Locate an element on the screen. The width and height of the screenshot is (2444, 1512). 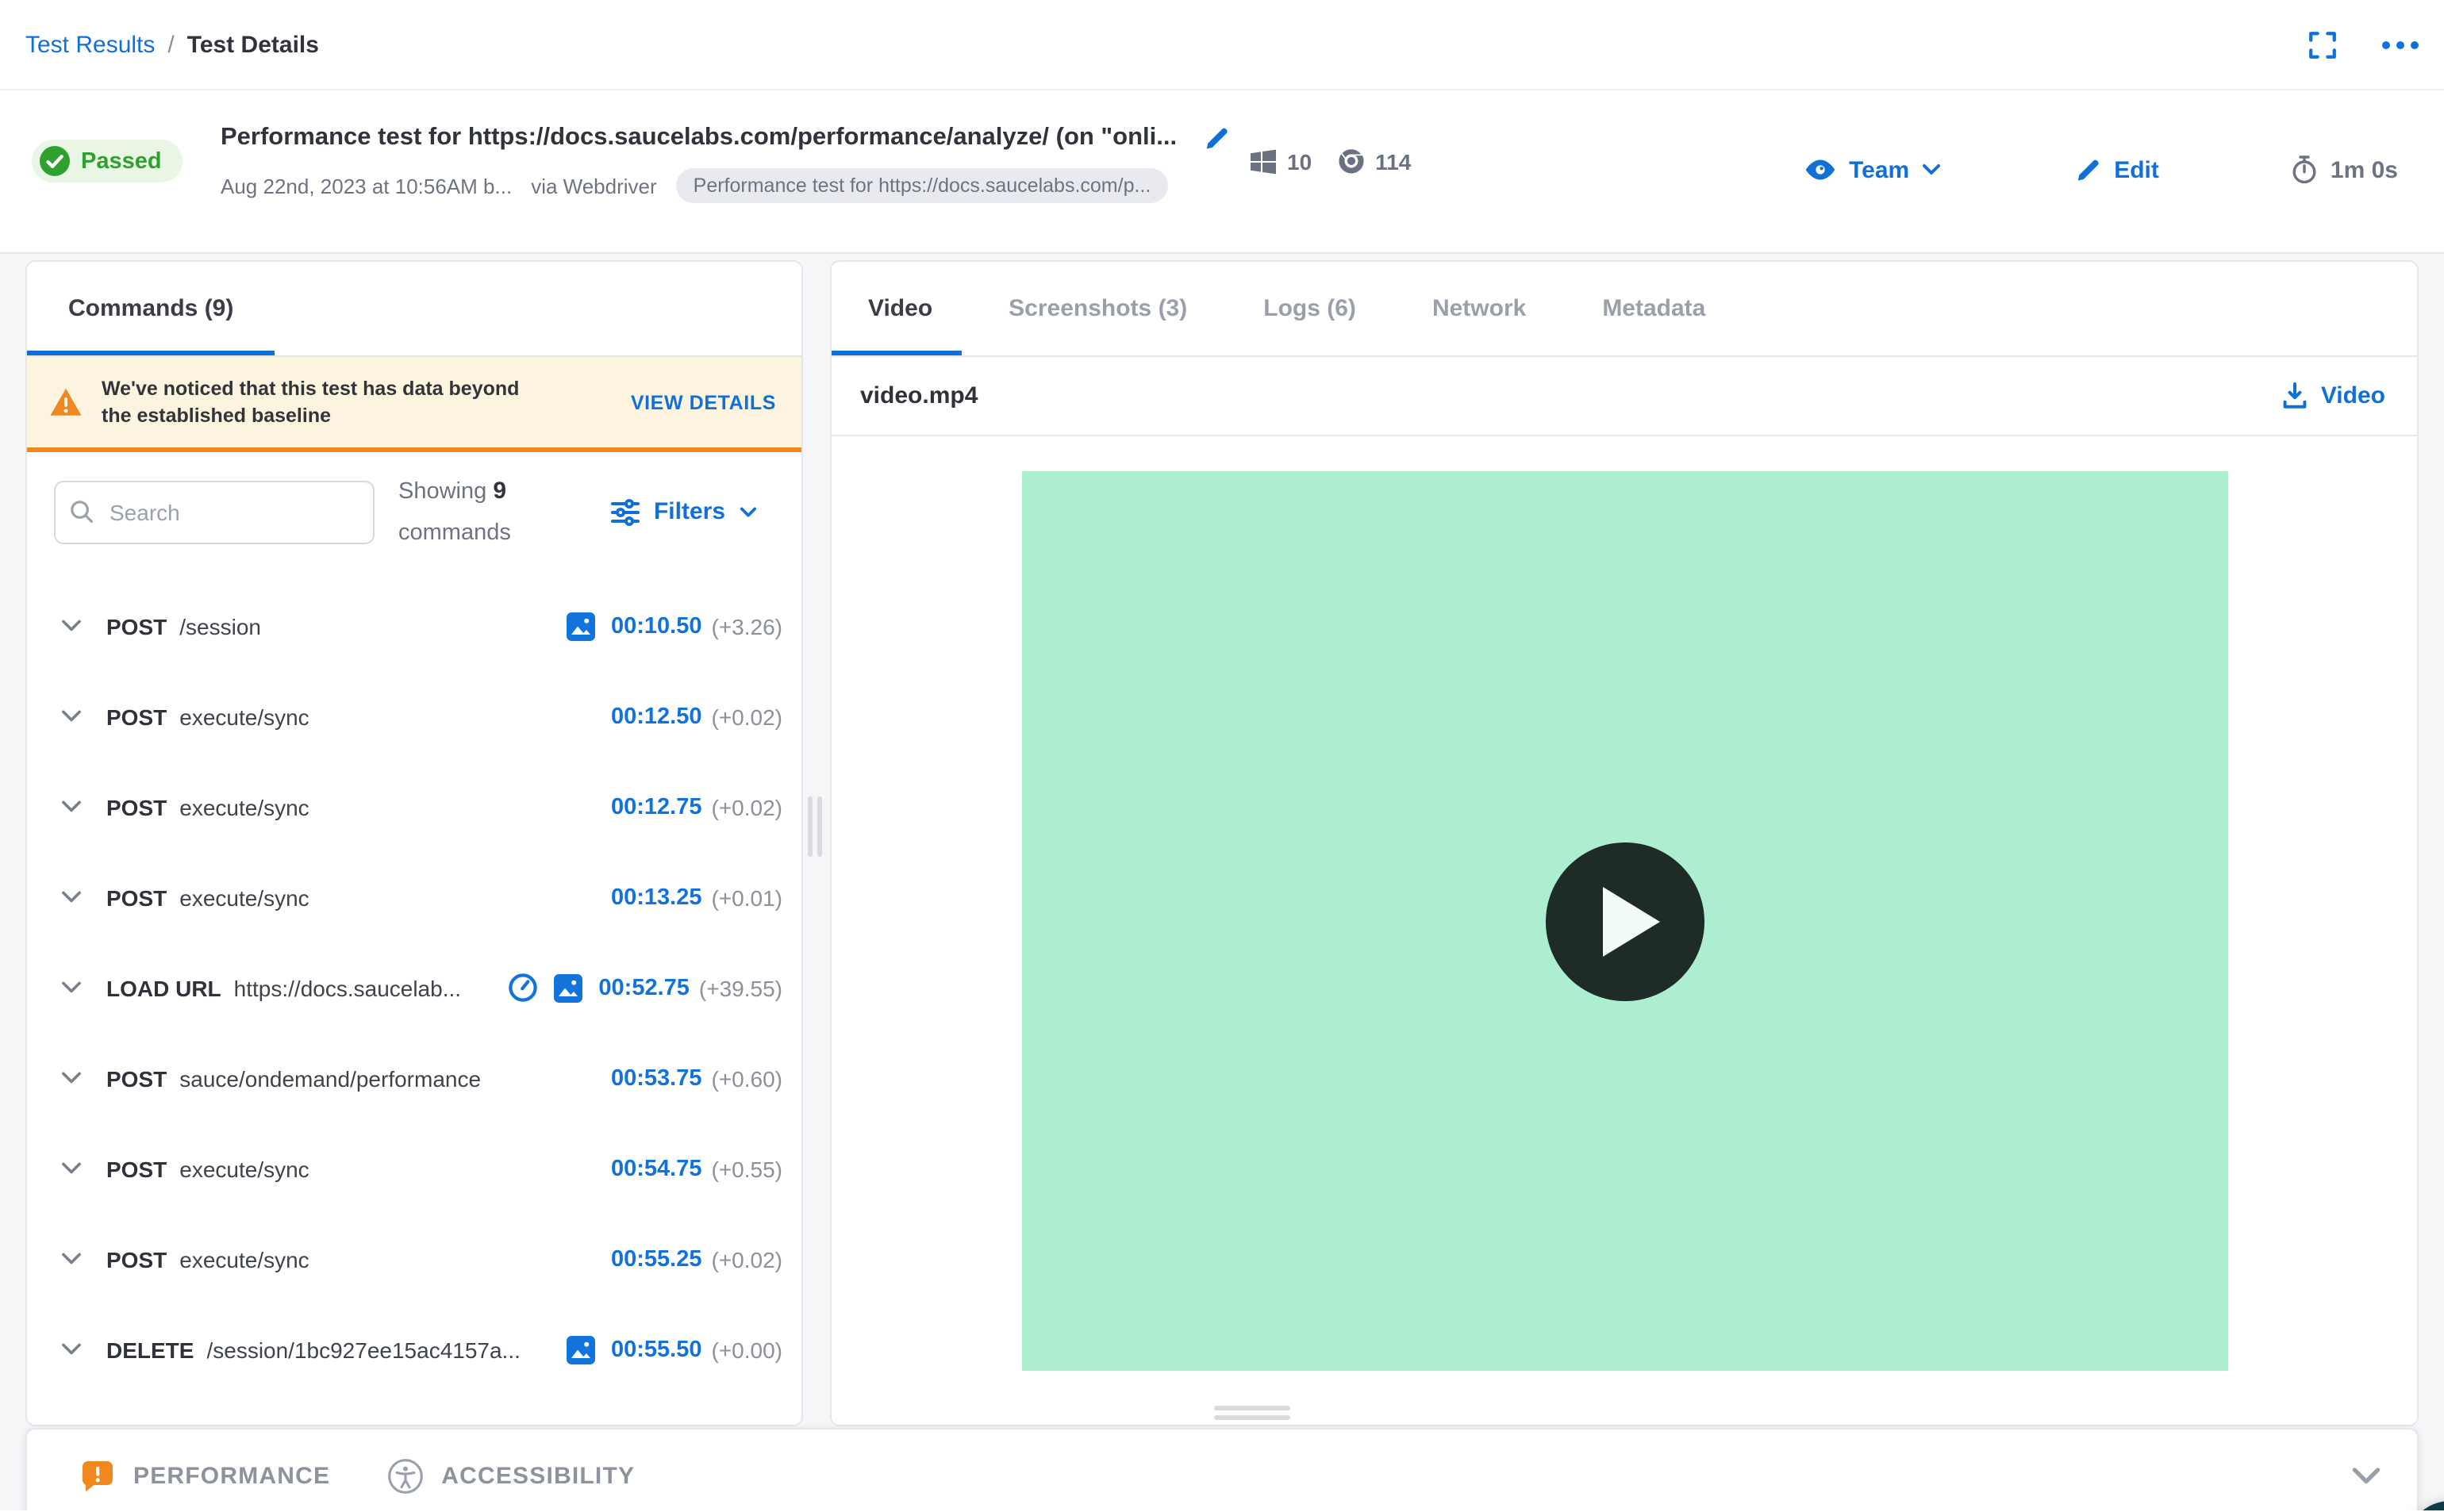
tab-metadata: Metadata is located at coordinates (1653, 309).